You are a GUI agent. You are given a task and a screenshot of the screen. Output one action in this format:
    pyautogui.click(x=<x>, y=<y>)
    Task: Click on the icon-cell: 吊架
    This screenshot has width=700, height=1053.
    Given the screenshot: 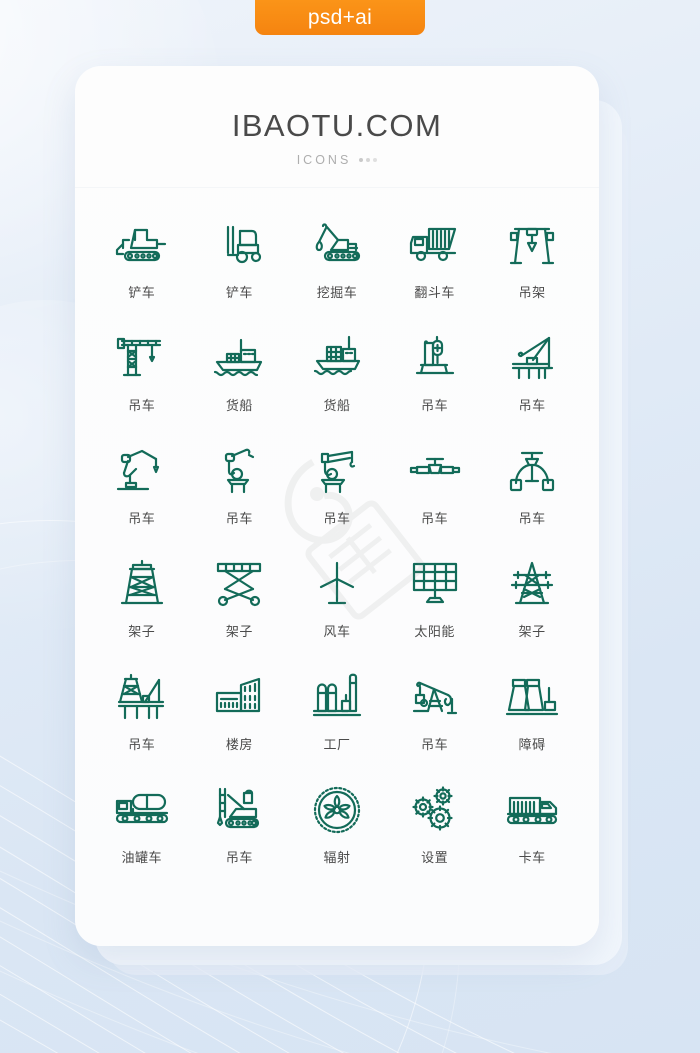 What is the action you would take?
    pyautogui.click(x=532, y=270)
    